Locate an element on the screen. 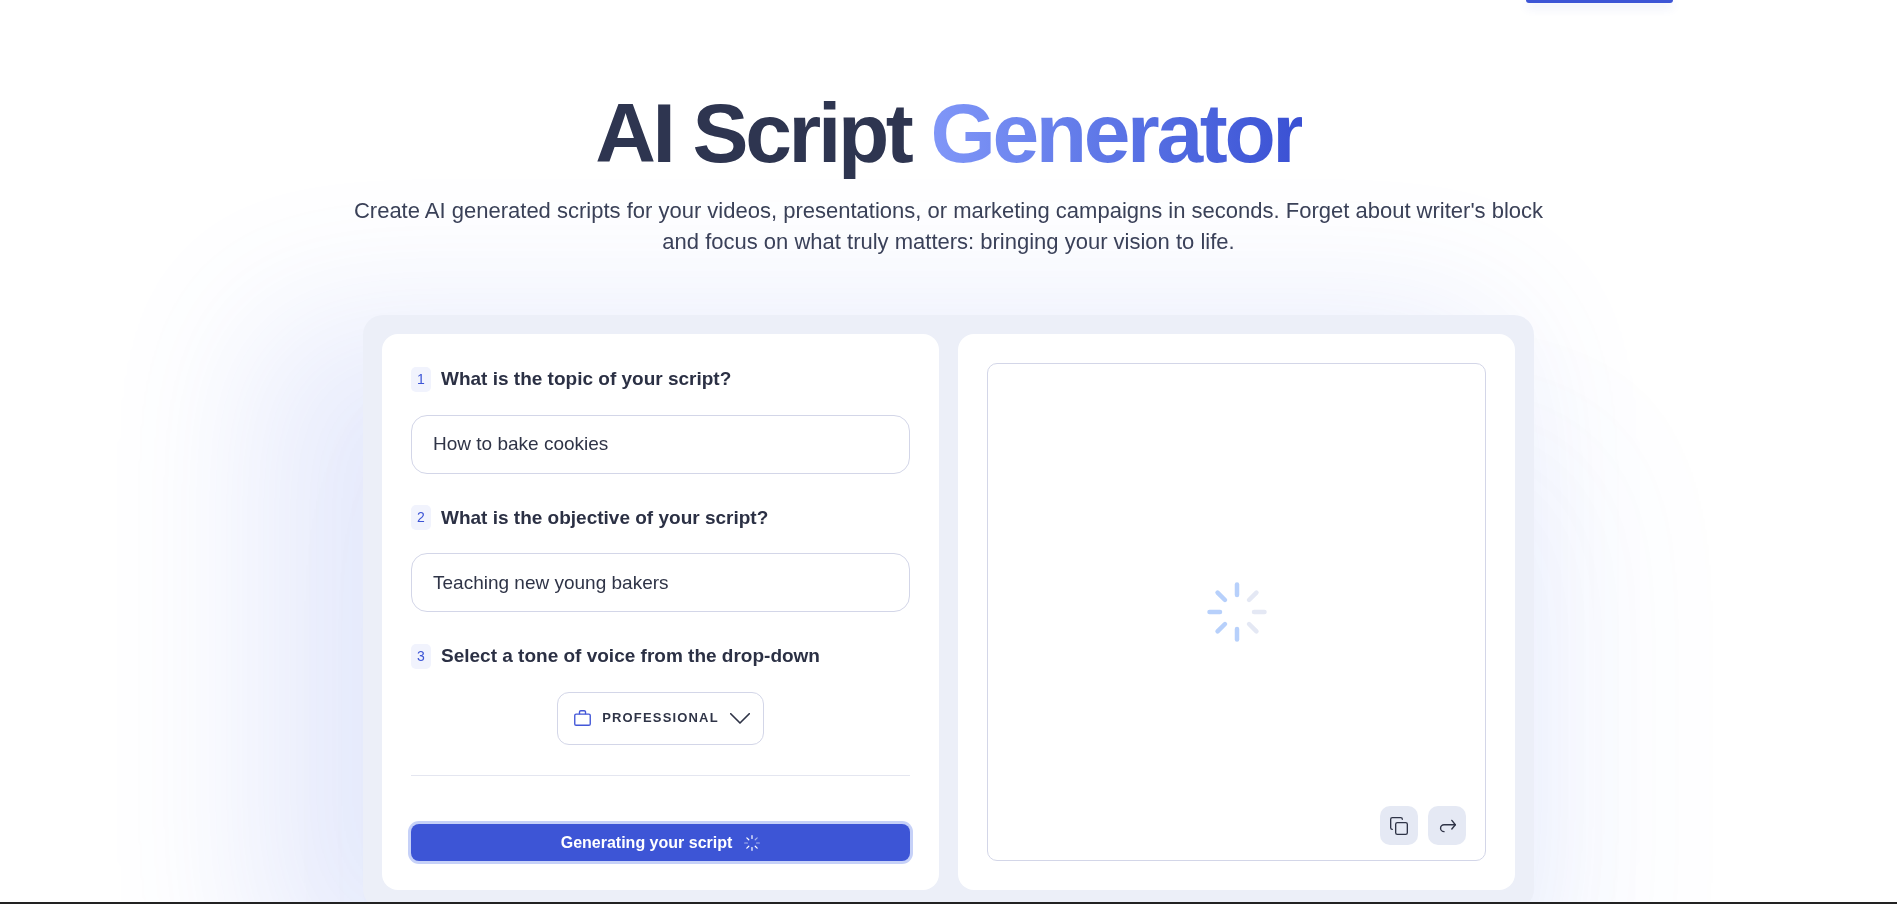 This screenshot has width=1897, height=904. chevron-down-icon is located at coordinates (739, 718).